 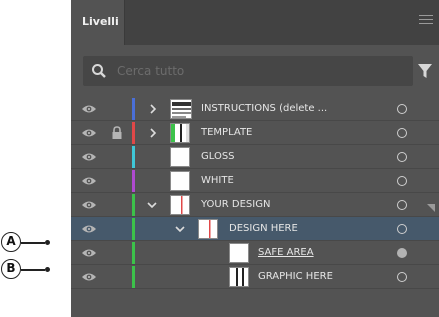 I want to click on graphic-thumbnail, so click(x=239, y=277).